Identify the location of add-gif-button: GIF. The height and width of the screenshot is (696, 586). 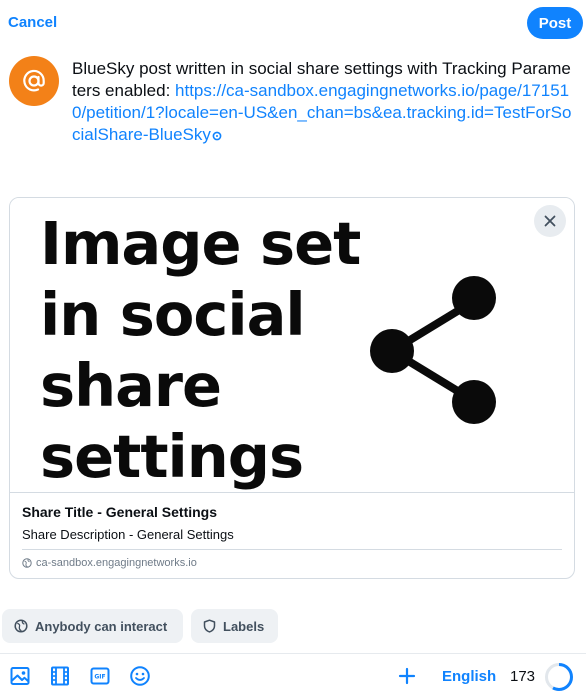
(100, 676).